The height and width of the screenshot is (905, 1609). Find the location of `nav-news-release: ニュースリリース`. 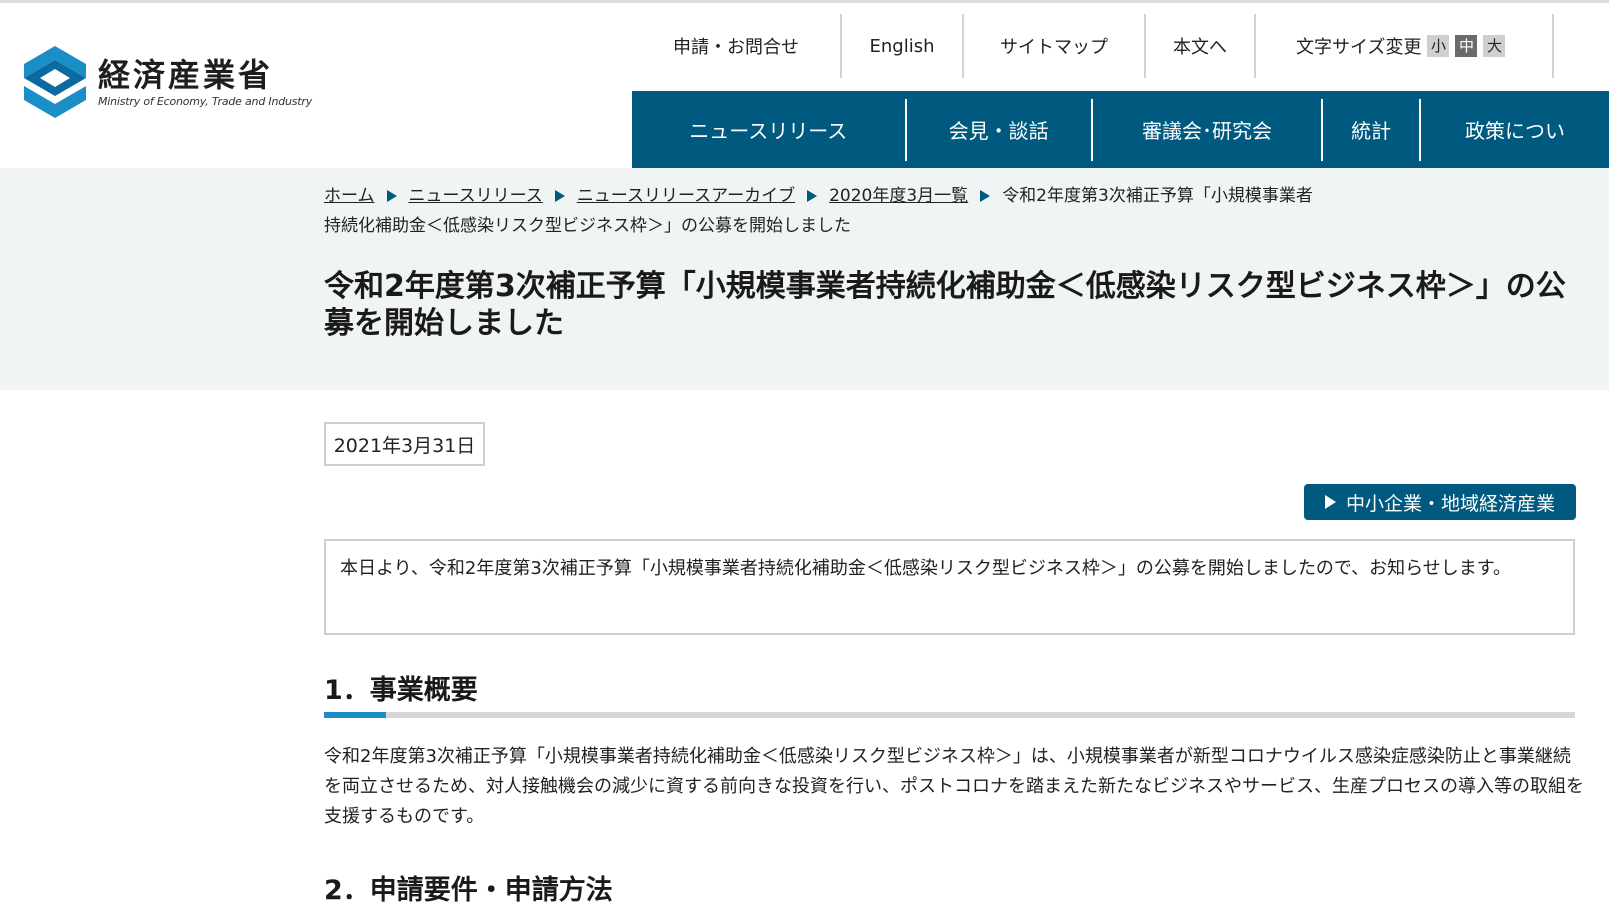

nav-news-release: ニュースリリース is located at coordinates (769, 129).